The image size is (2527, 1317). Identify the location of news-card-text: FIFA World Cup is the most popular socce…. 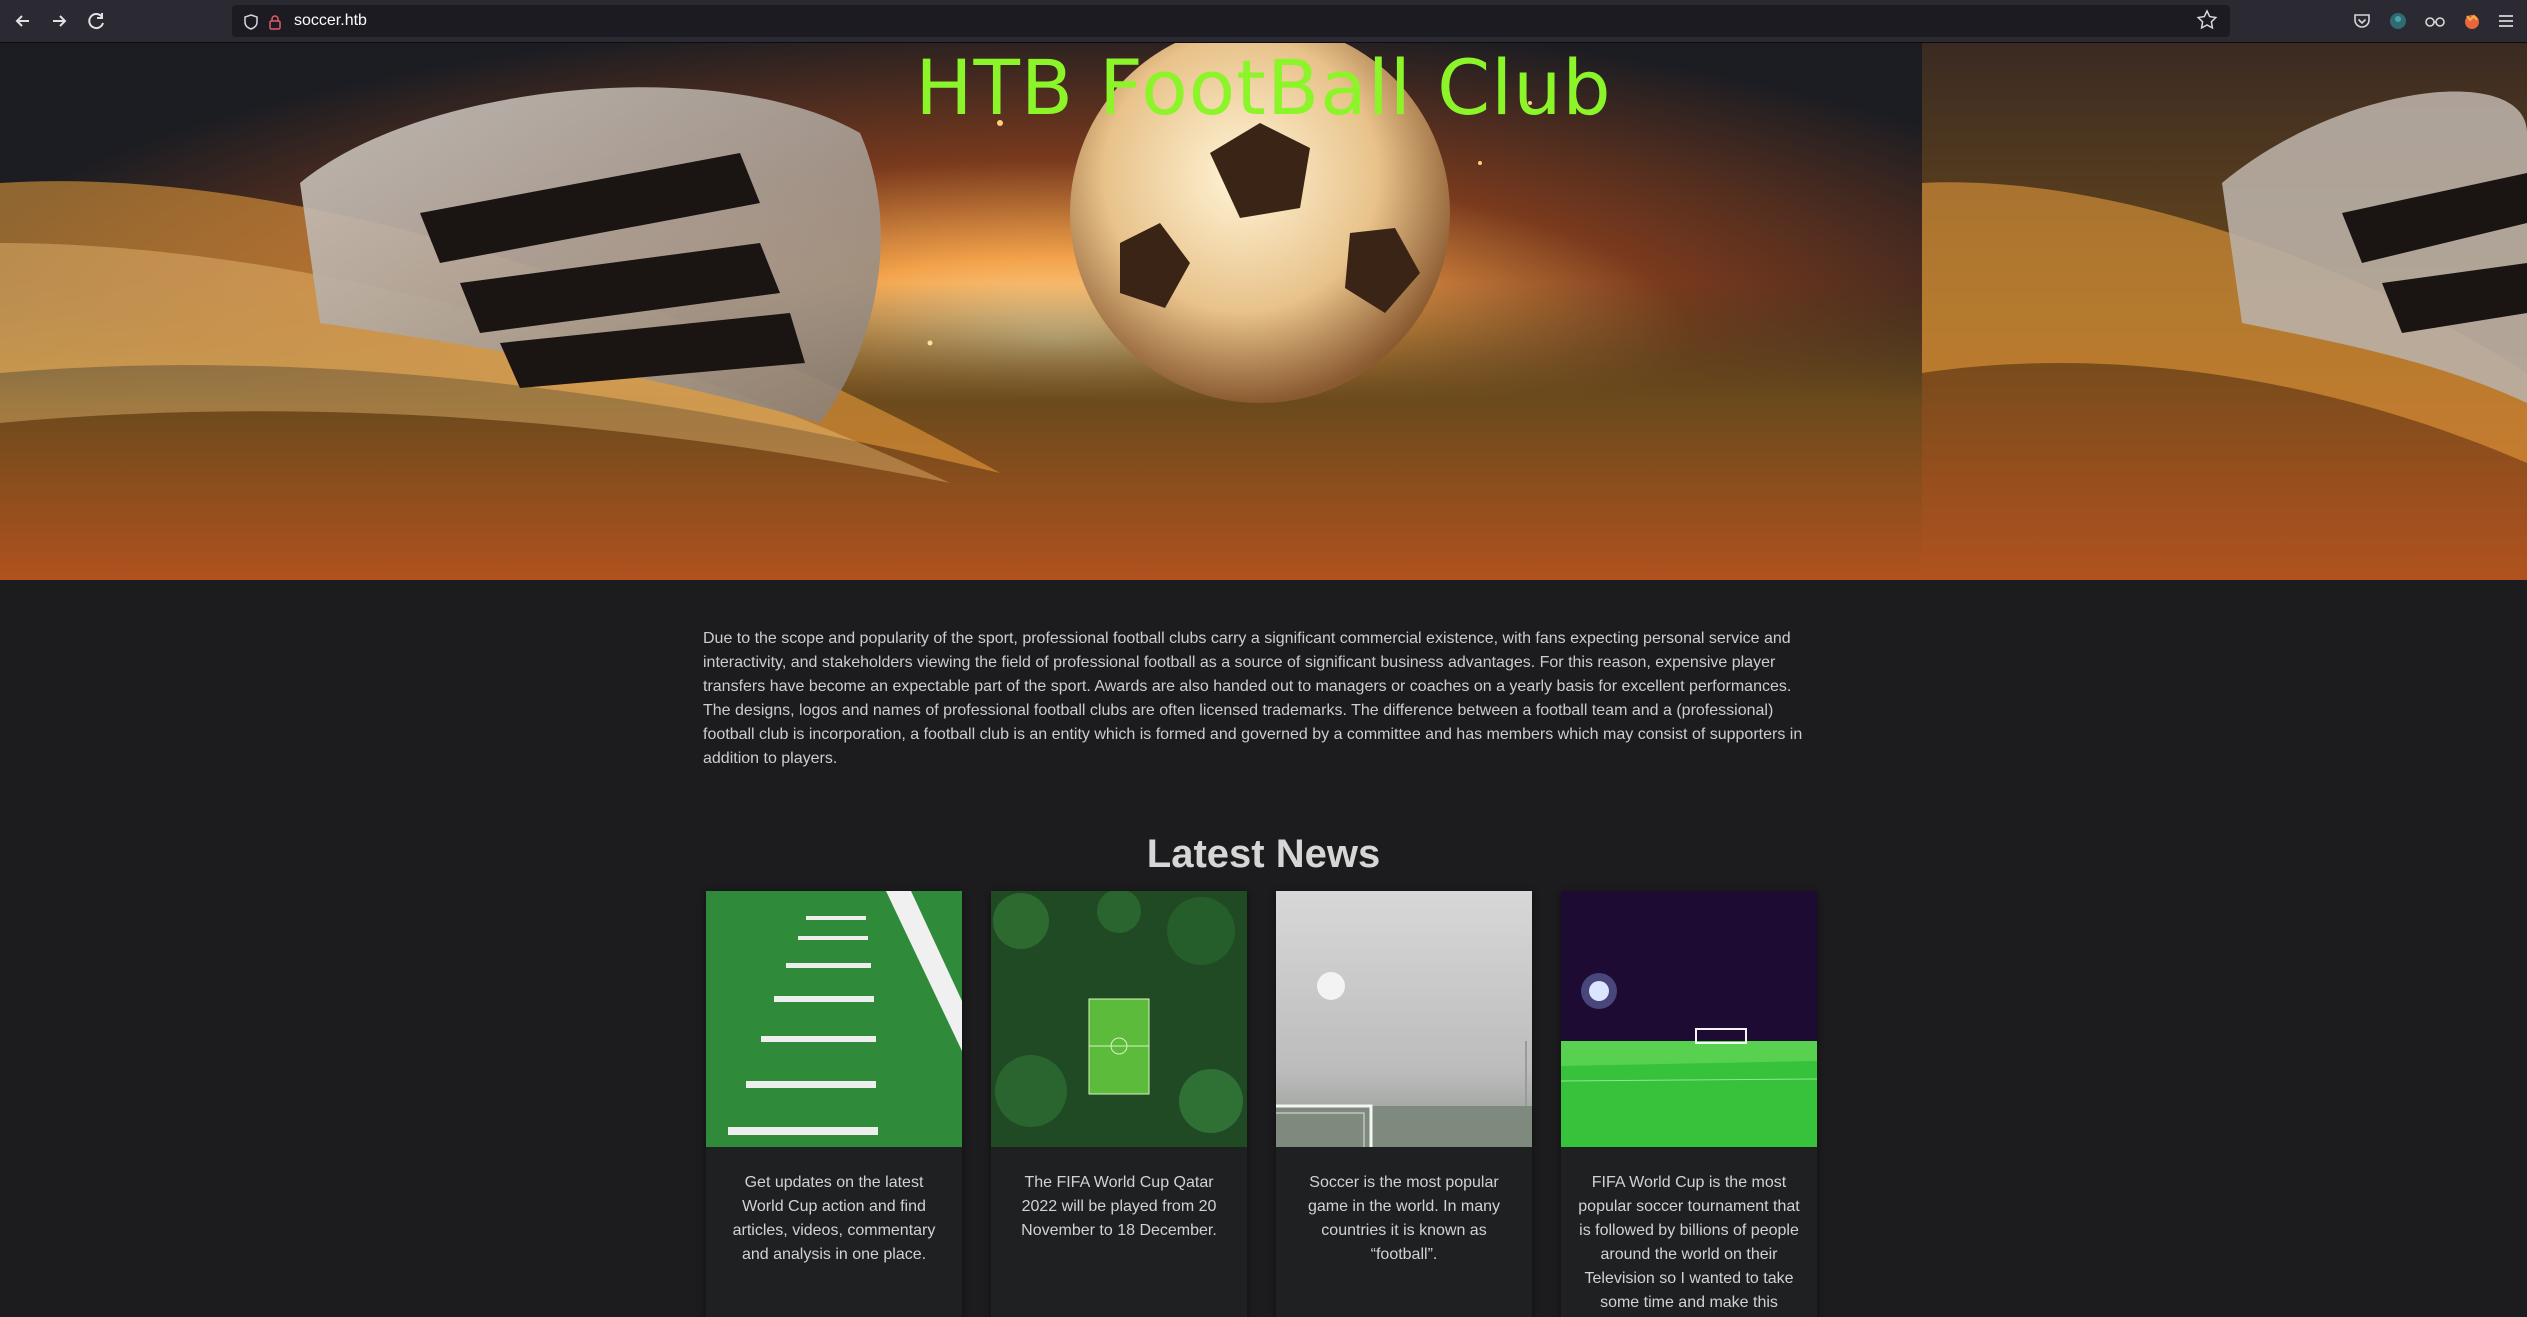
(1689, 1242).